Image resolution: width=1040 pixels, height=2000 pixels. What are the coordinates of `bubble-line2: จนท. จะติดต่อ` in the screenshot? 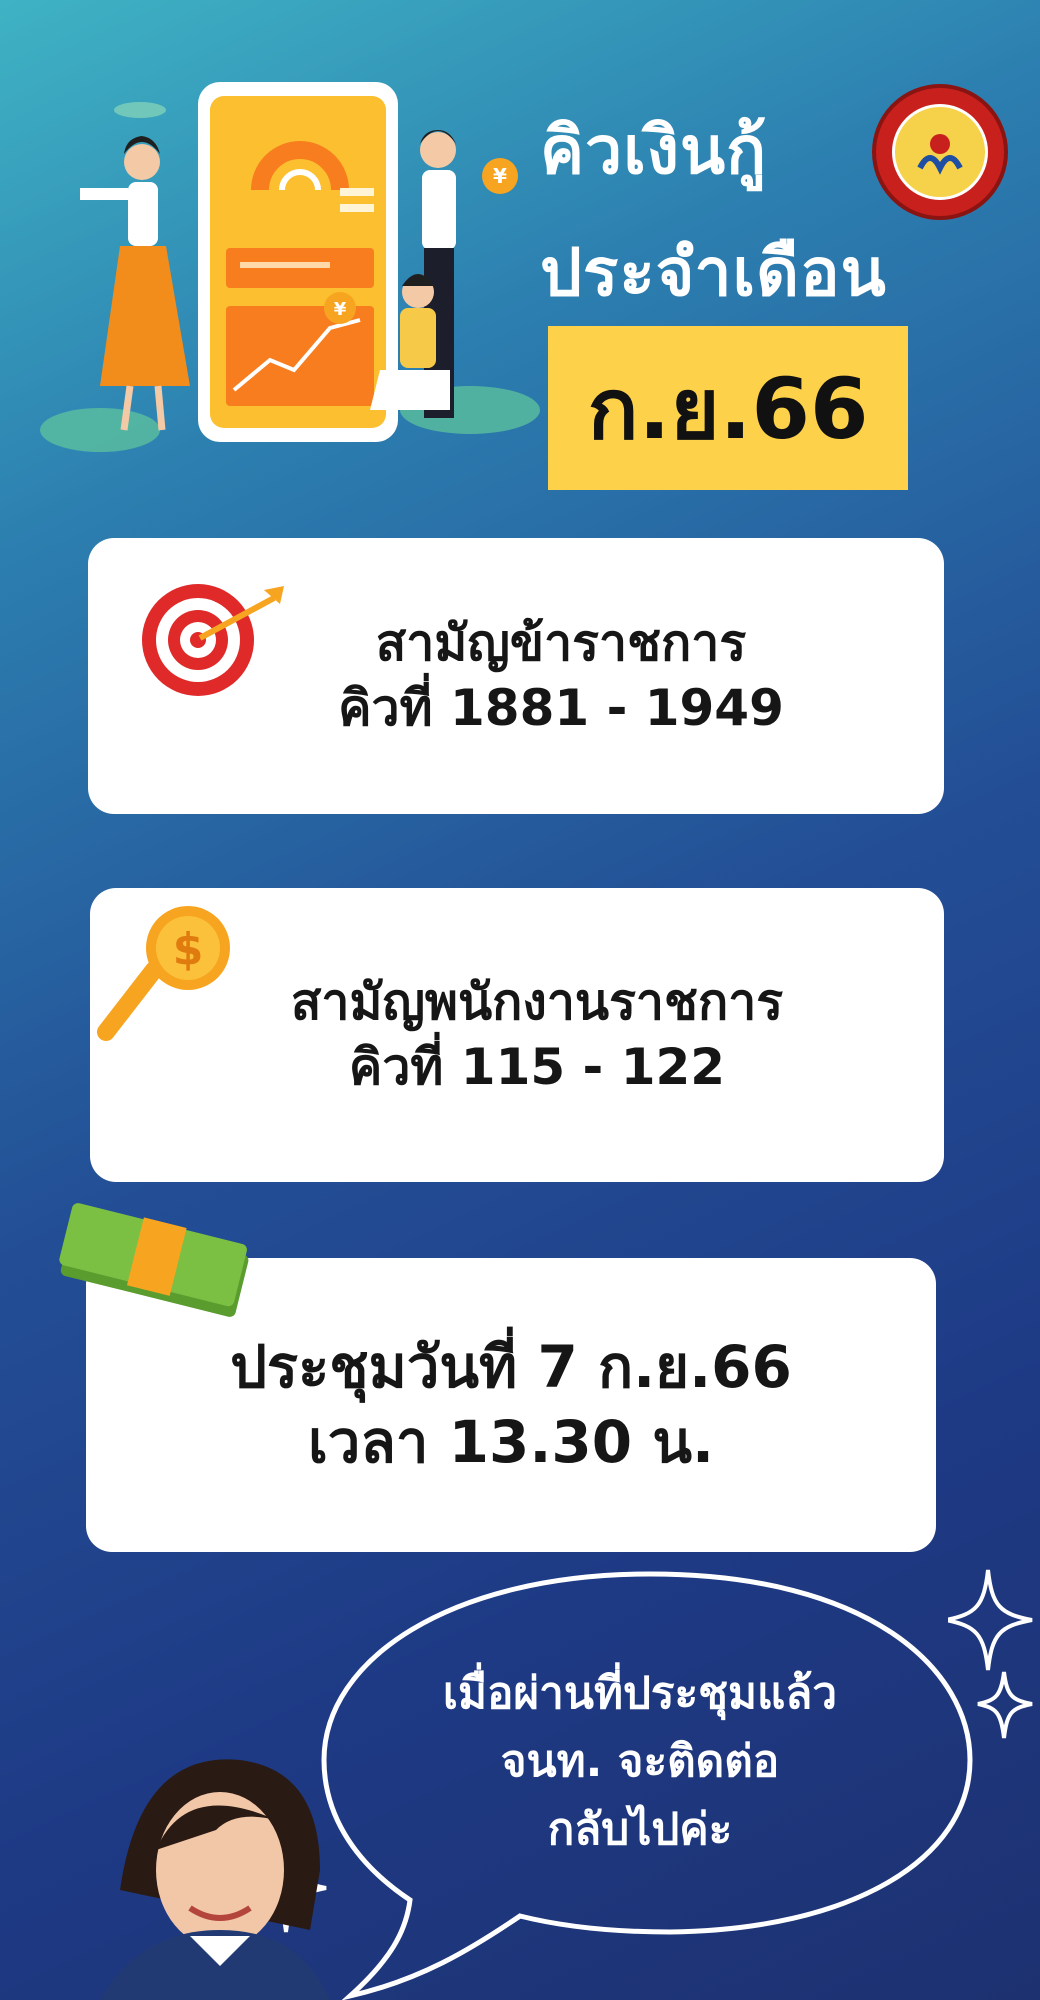 It's located at (640, 1762).